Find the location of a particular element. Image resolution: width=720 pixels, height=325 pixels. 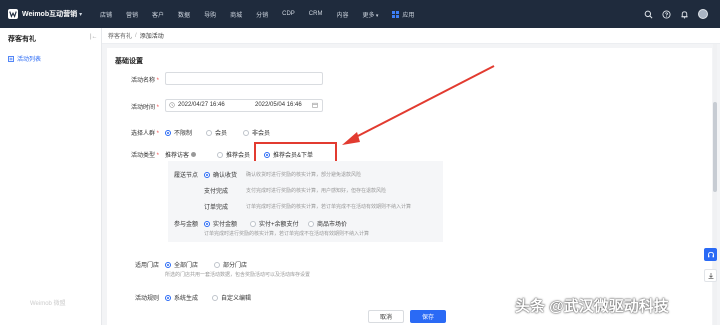

download-button is located at coordinates (710, 275).